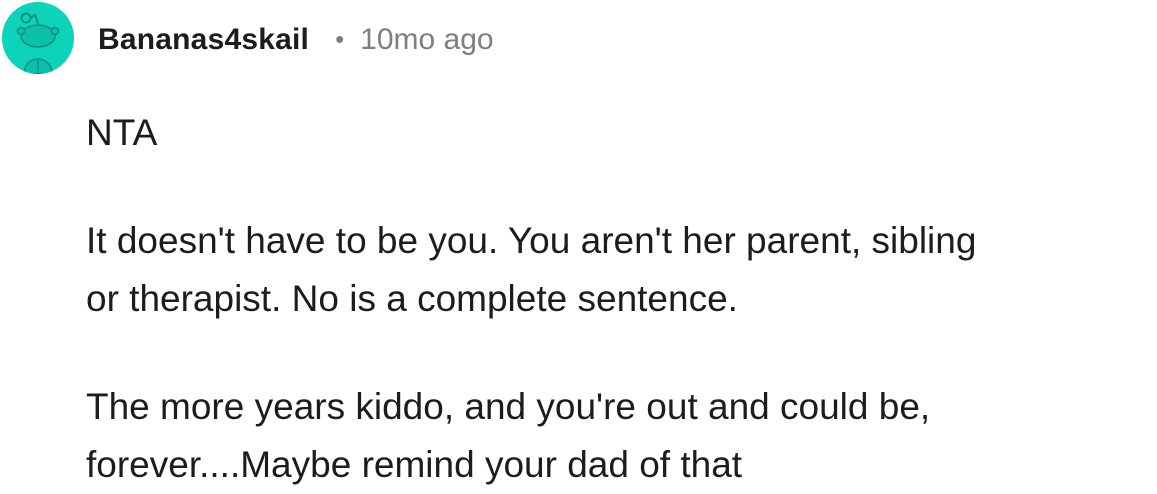  What do you see at coordinates (427, 39) in the screenshot?
I see `comment-timestamp: 10mo ago` at bounding box center [427, 39].